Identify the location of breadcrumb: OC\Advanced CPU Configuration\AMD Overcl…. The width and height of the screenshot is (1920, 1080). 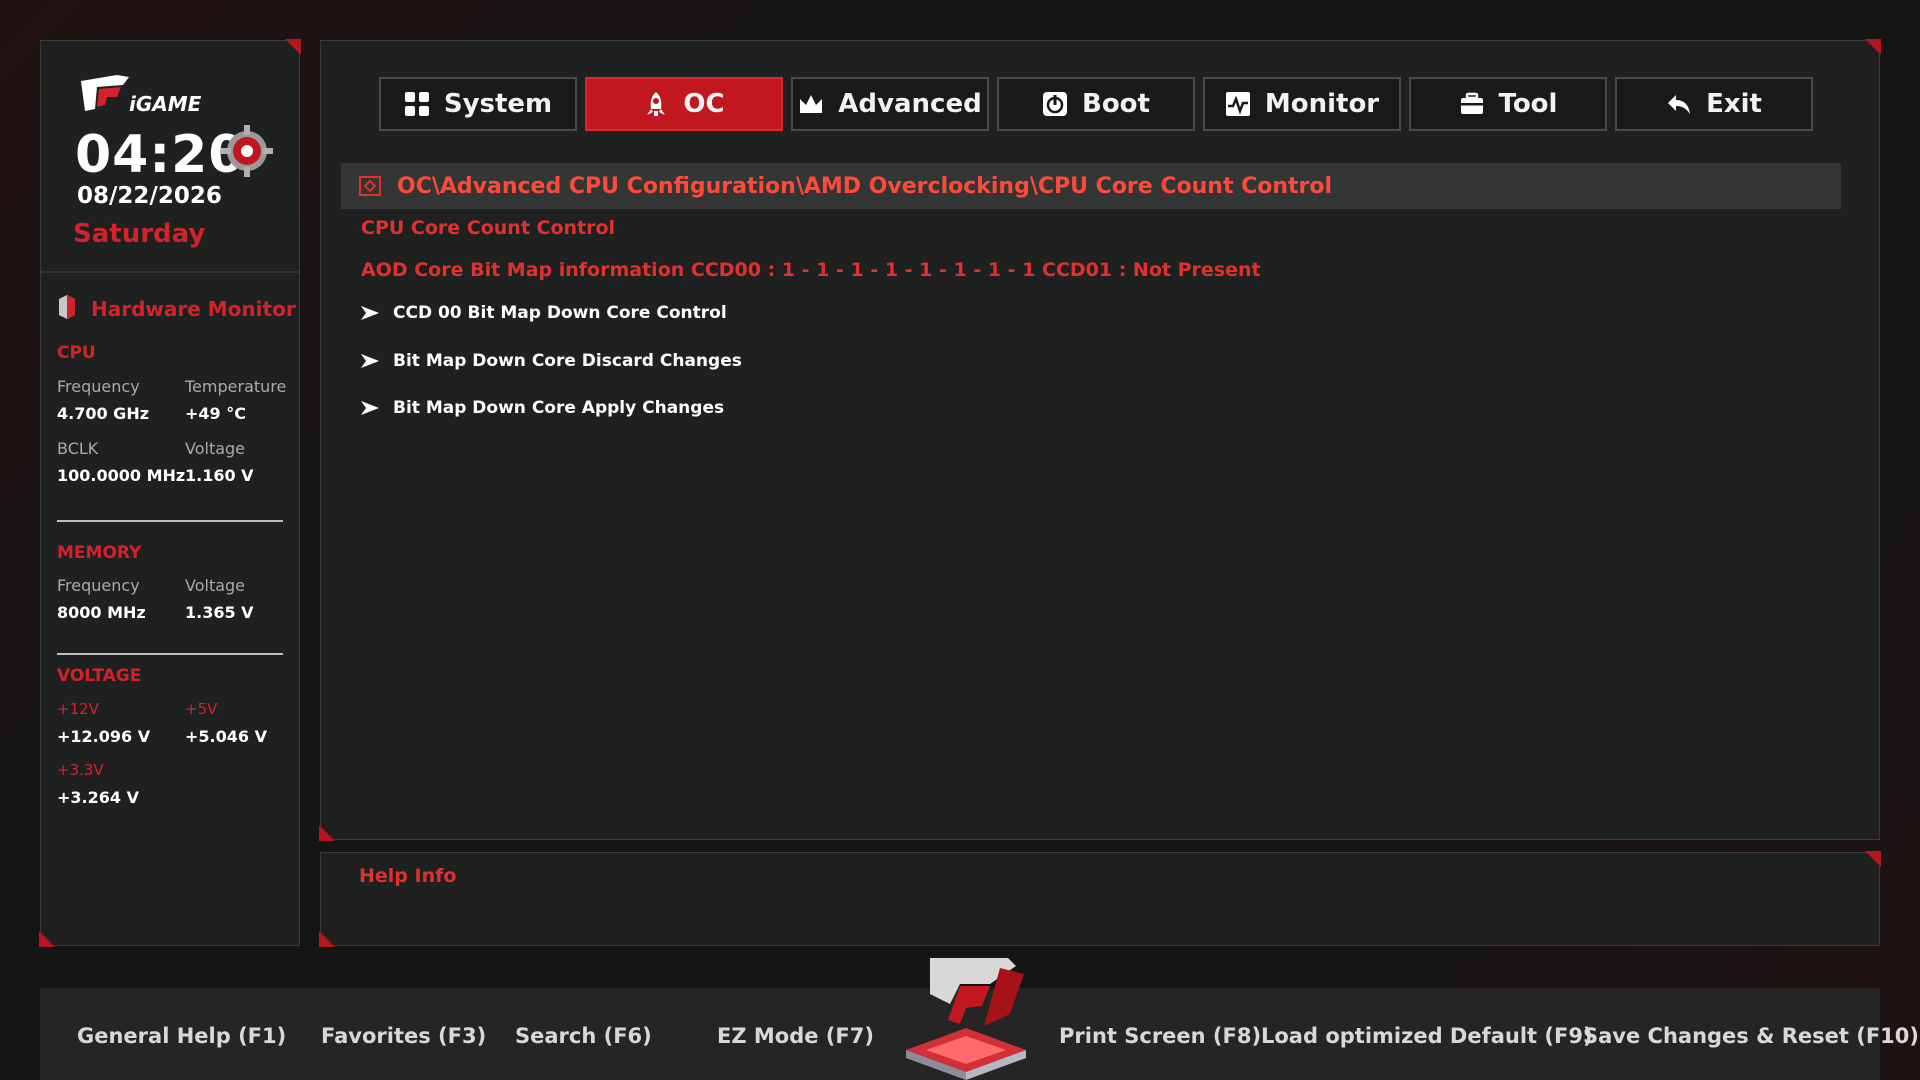
(1091, 186).